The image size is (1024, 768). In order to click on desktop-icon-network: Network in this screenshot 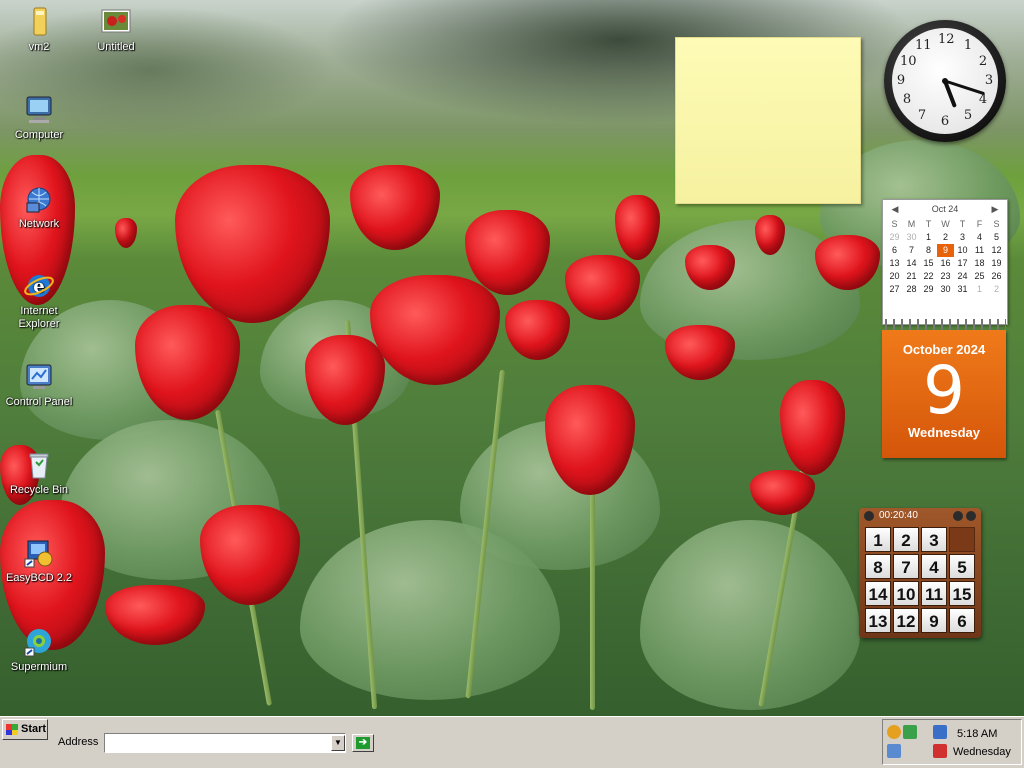, I will do `click(39, 207)`.